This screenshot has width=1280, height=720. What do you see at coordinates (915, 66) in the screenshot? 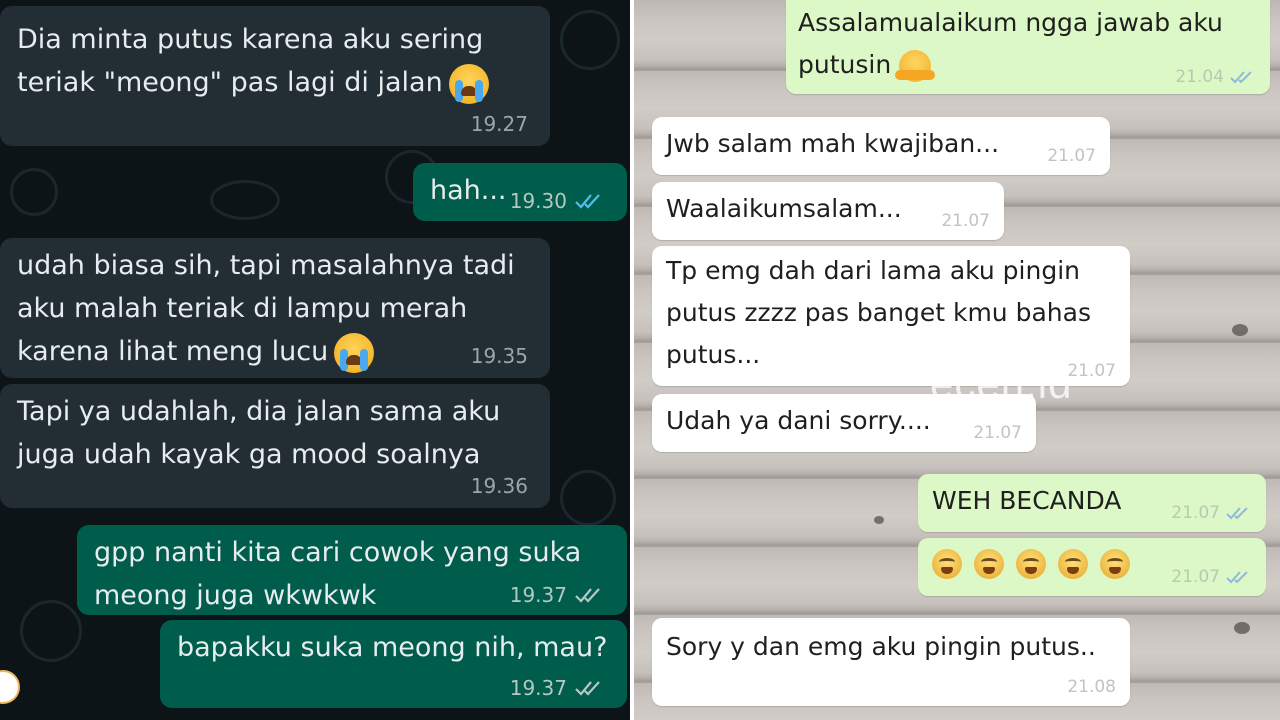
I see `hugging-face-icon` at bounding box center [915, 66].